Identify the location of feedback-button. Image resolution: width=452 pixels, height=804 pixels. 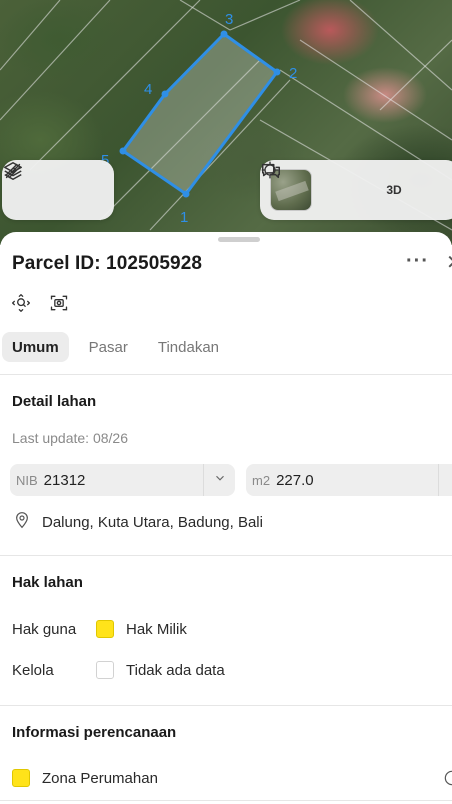
(357, 187).